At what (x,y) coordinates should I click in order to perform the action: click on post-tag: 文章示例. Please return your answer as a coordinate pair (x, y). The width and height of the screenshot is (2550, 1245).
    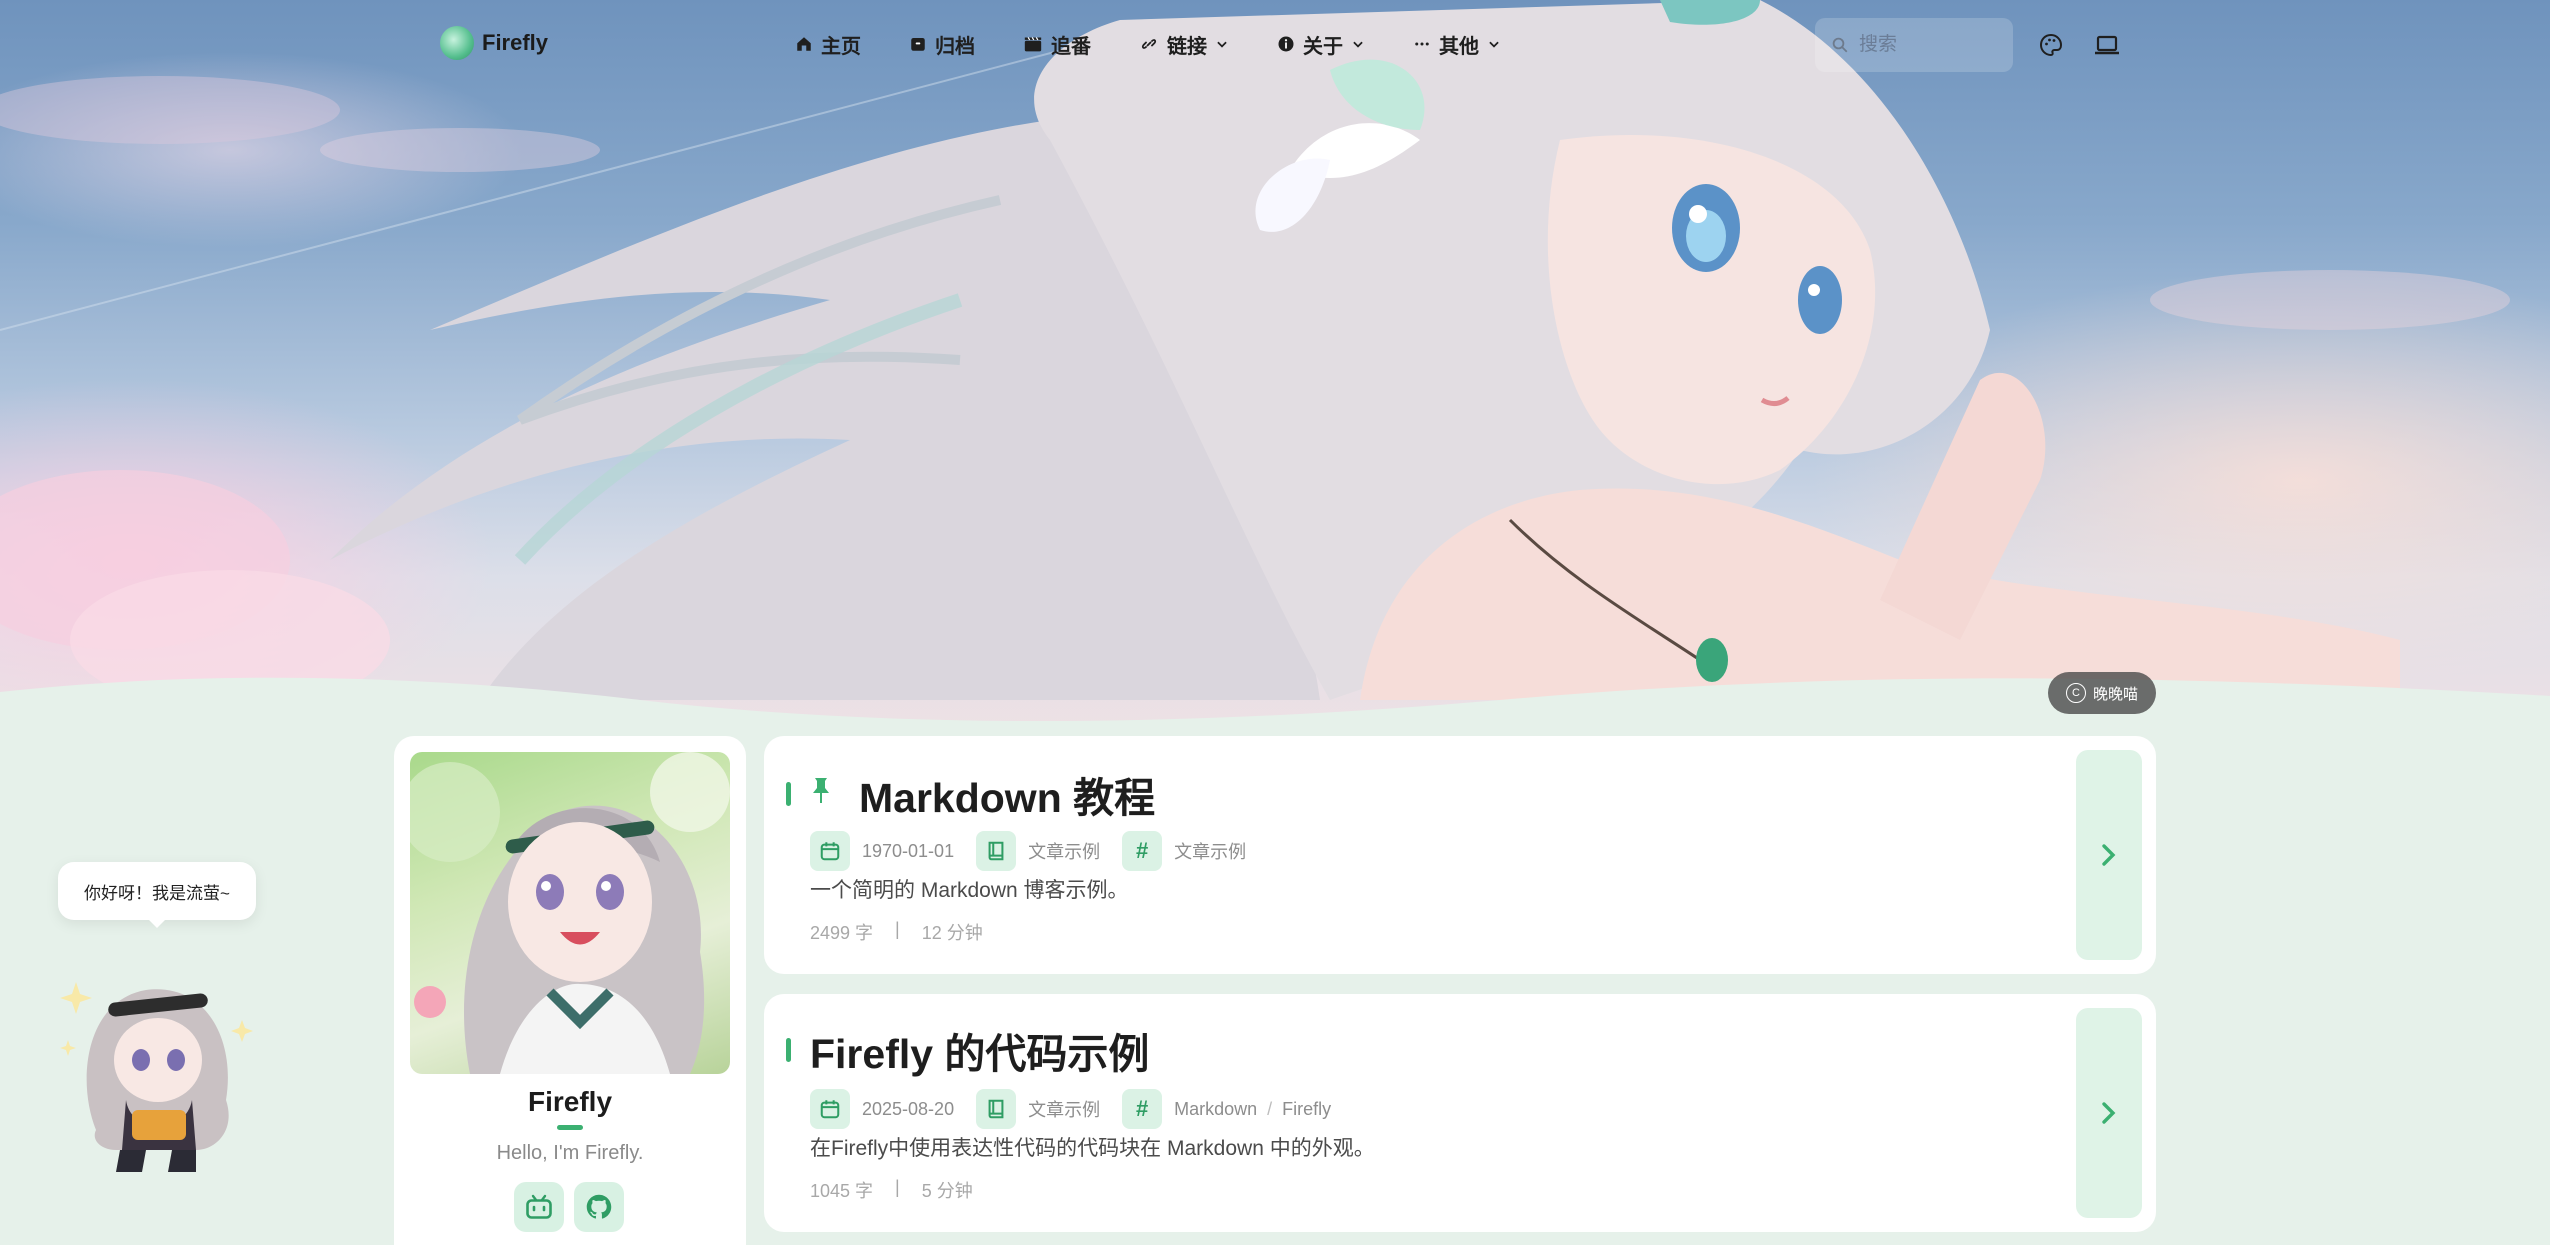
    Looking at the image, I should click on (1210, 851).